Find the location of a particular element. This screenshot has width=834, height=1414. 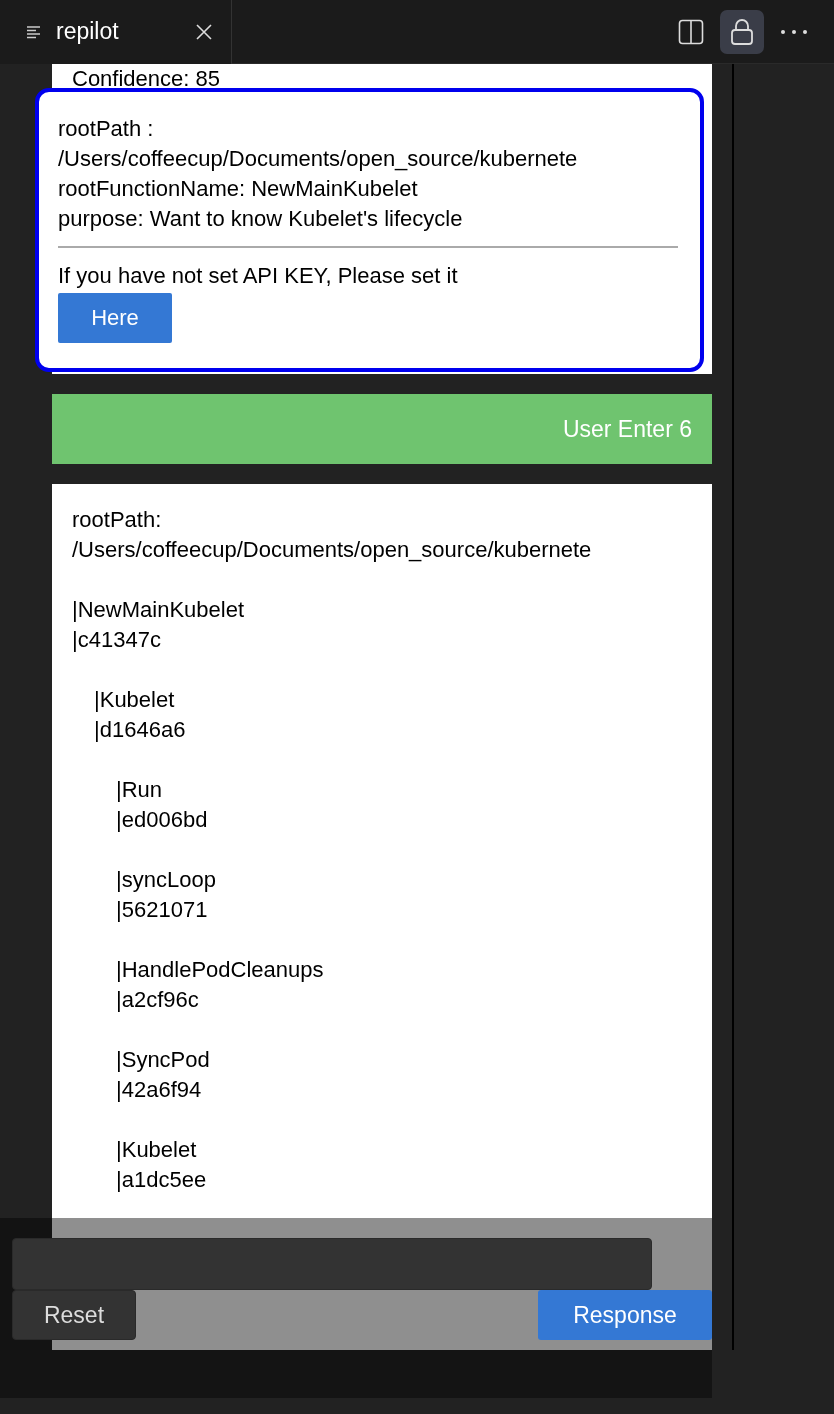

tab-title: repilot is located at coordinates (88, 31).